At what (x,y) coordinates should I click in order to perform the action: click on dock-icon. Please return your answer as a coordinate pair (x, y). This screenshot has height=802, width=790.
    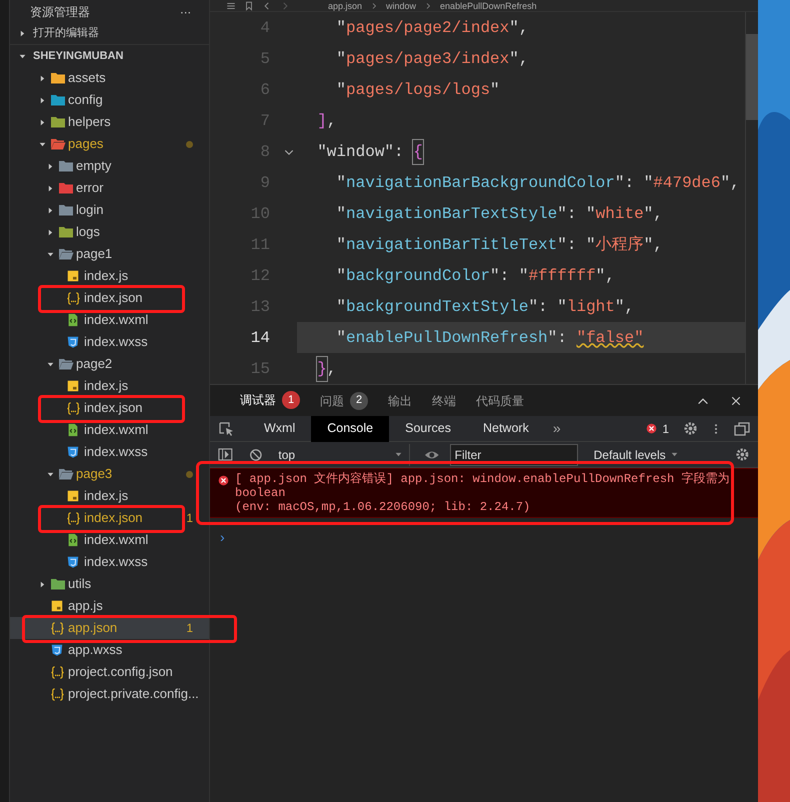
    Looking at the image, I should click on (742, 428).